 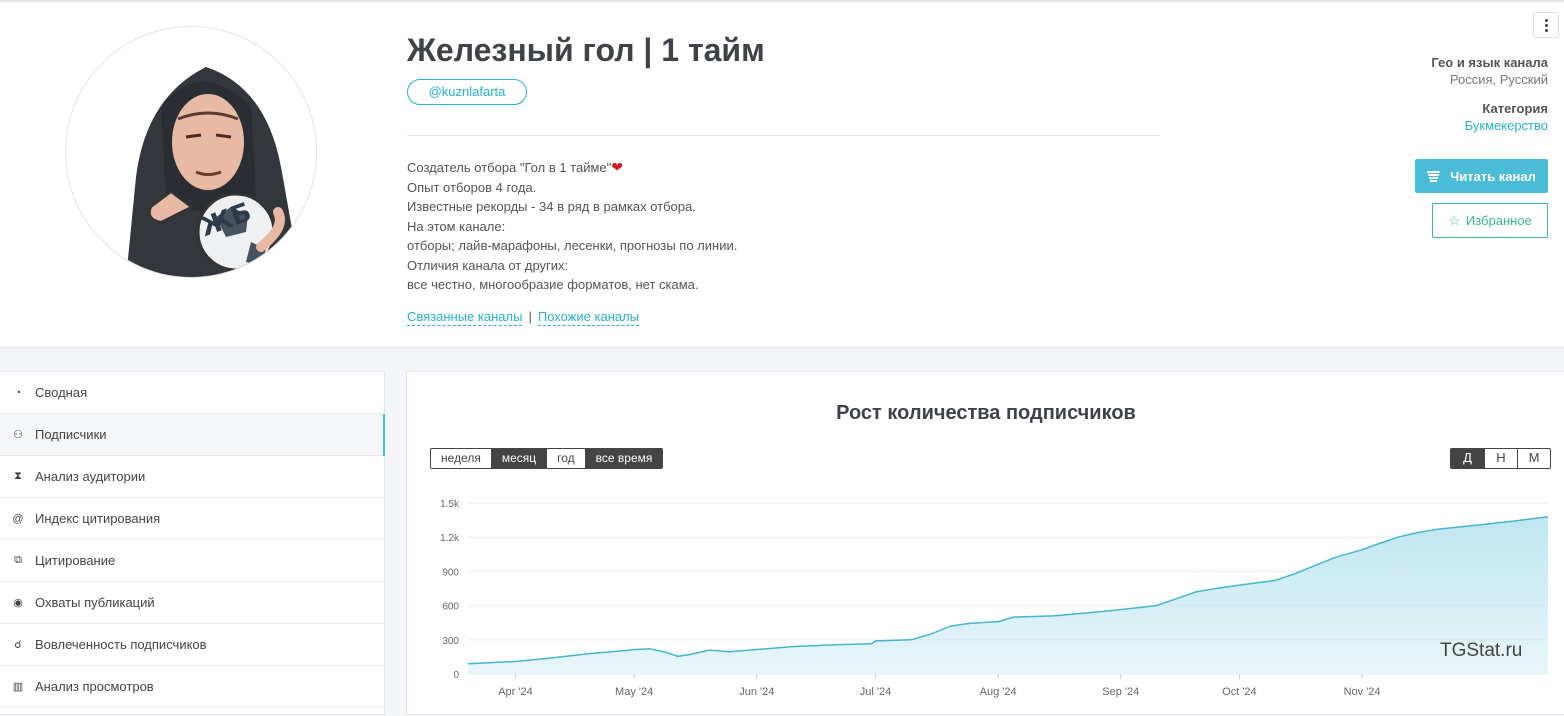 I want to click on scale-switch: ДНМ, so click(x=1500, y=458).